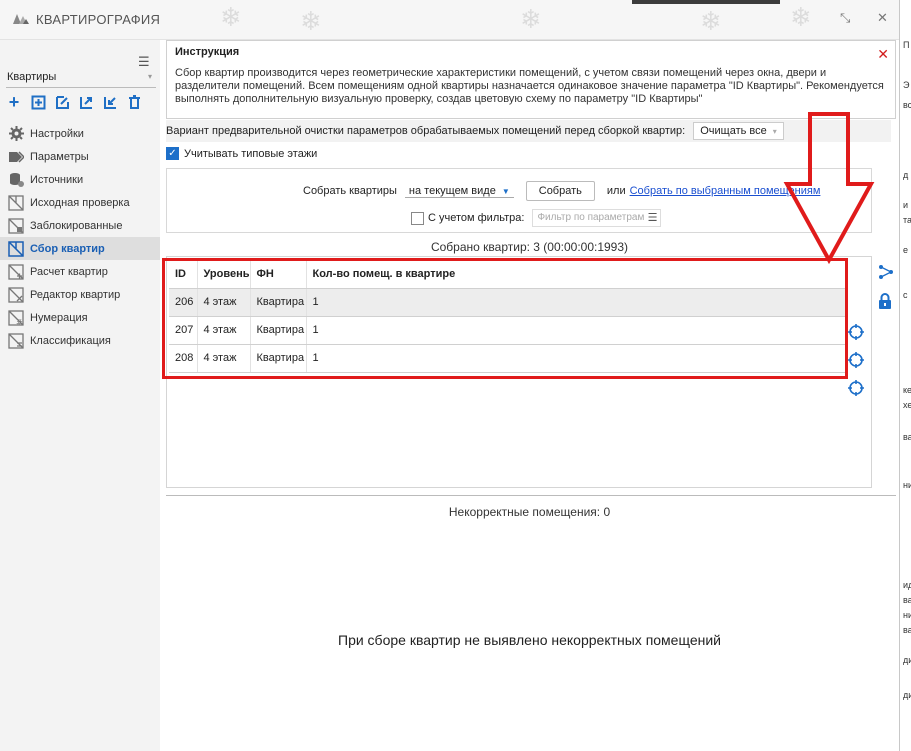 This screenshot has width=911, height=751. What do you see at coordinates (733, 131) in the screenshot?
I see `cleanup-dropdown-value: Очищать все` at bounding box center [733, 131].